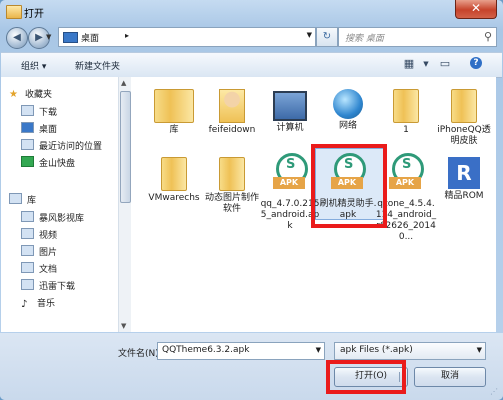  Describe the element at coordinates (495, 392) in the screenshot. I see `resize-grip-icon: ⋰` at that location.